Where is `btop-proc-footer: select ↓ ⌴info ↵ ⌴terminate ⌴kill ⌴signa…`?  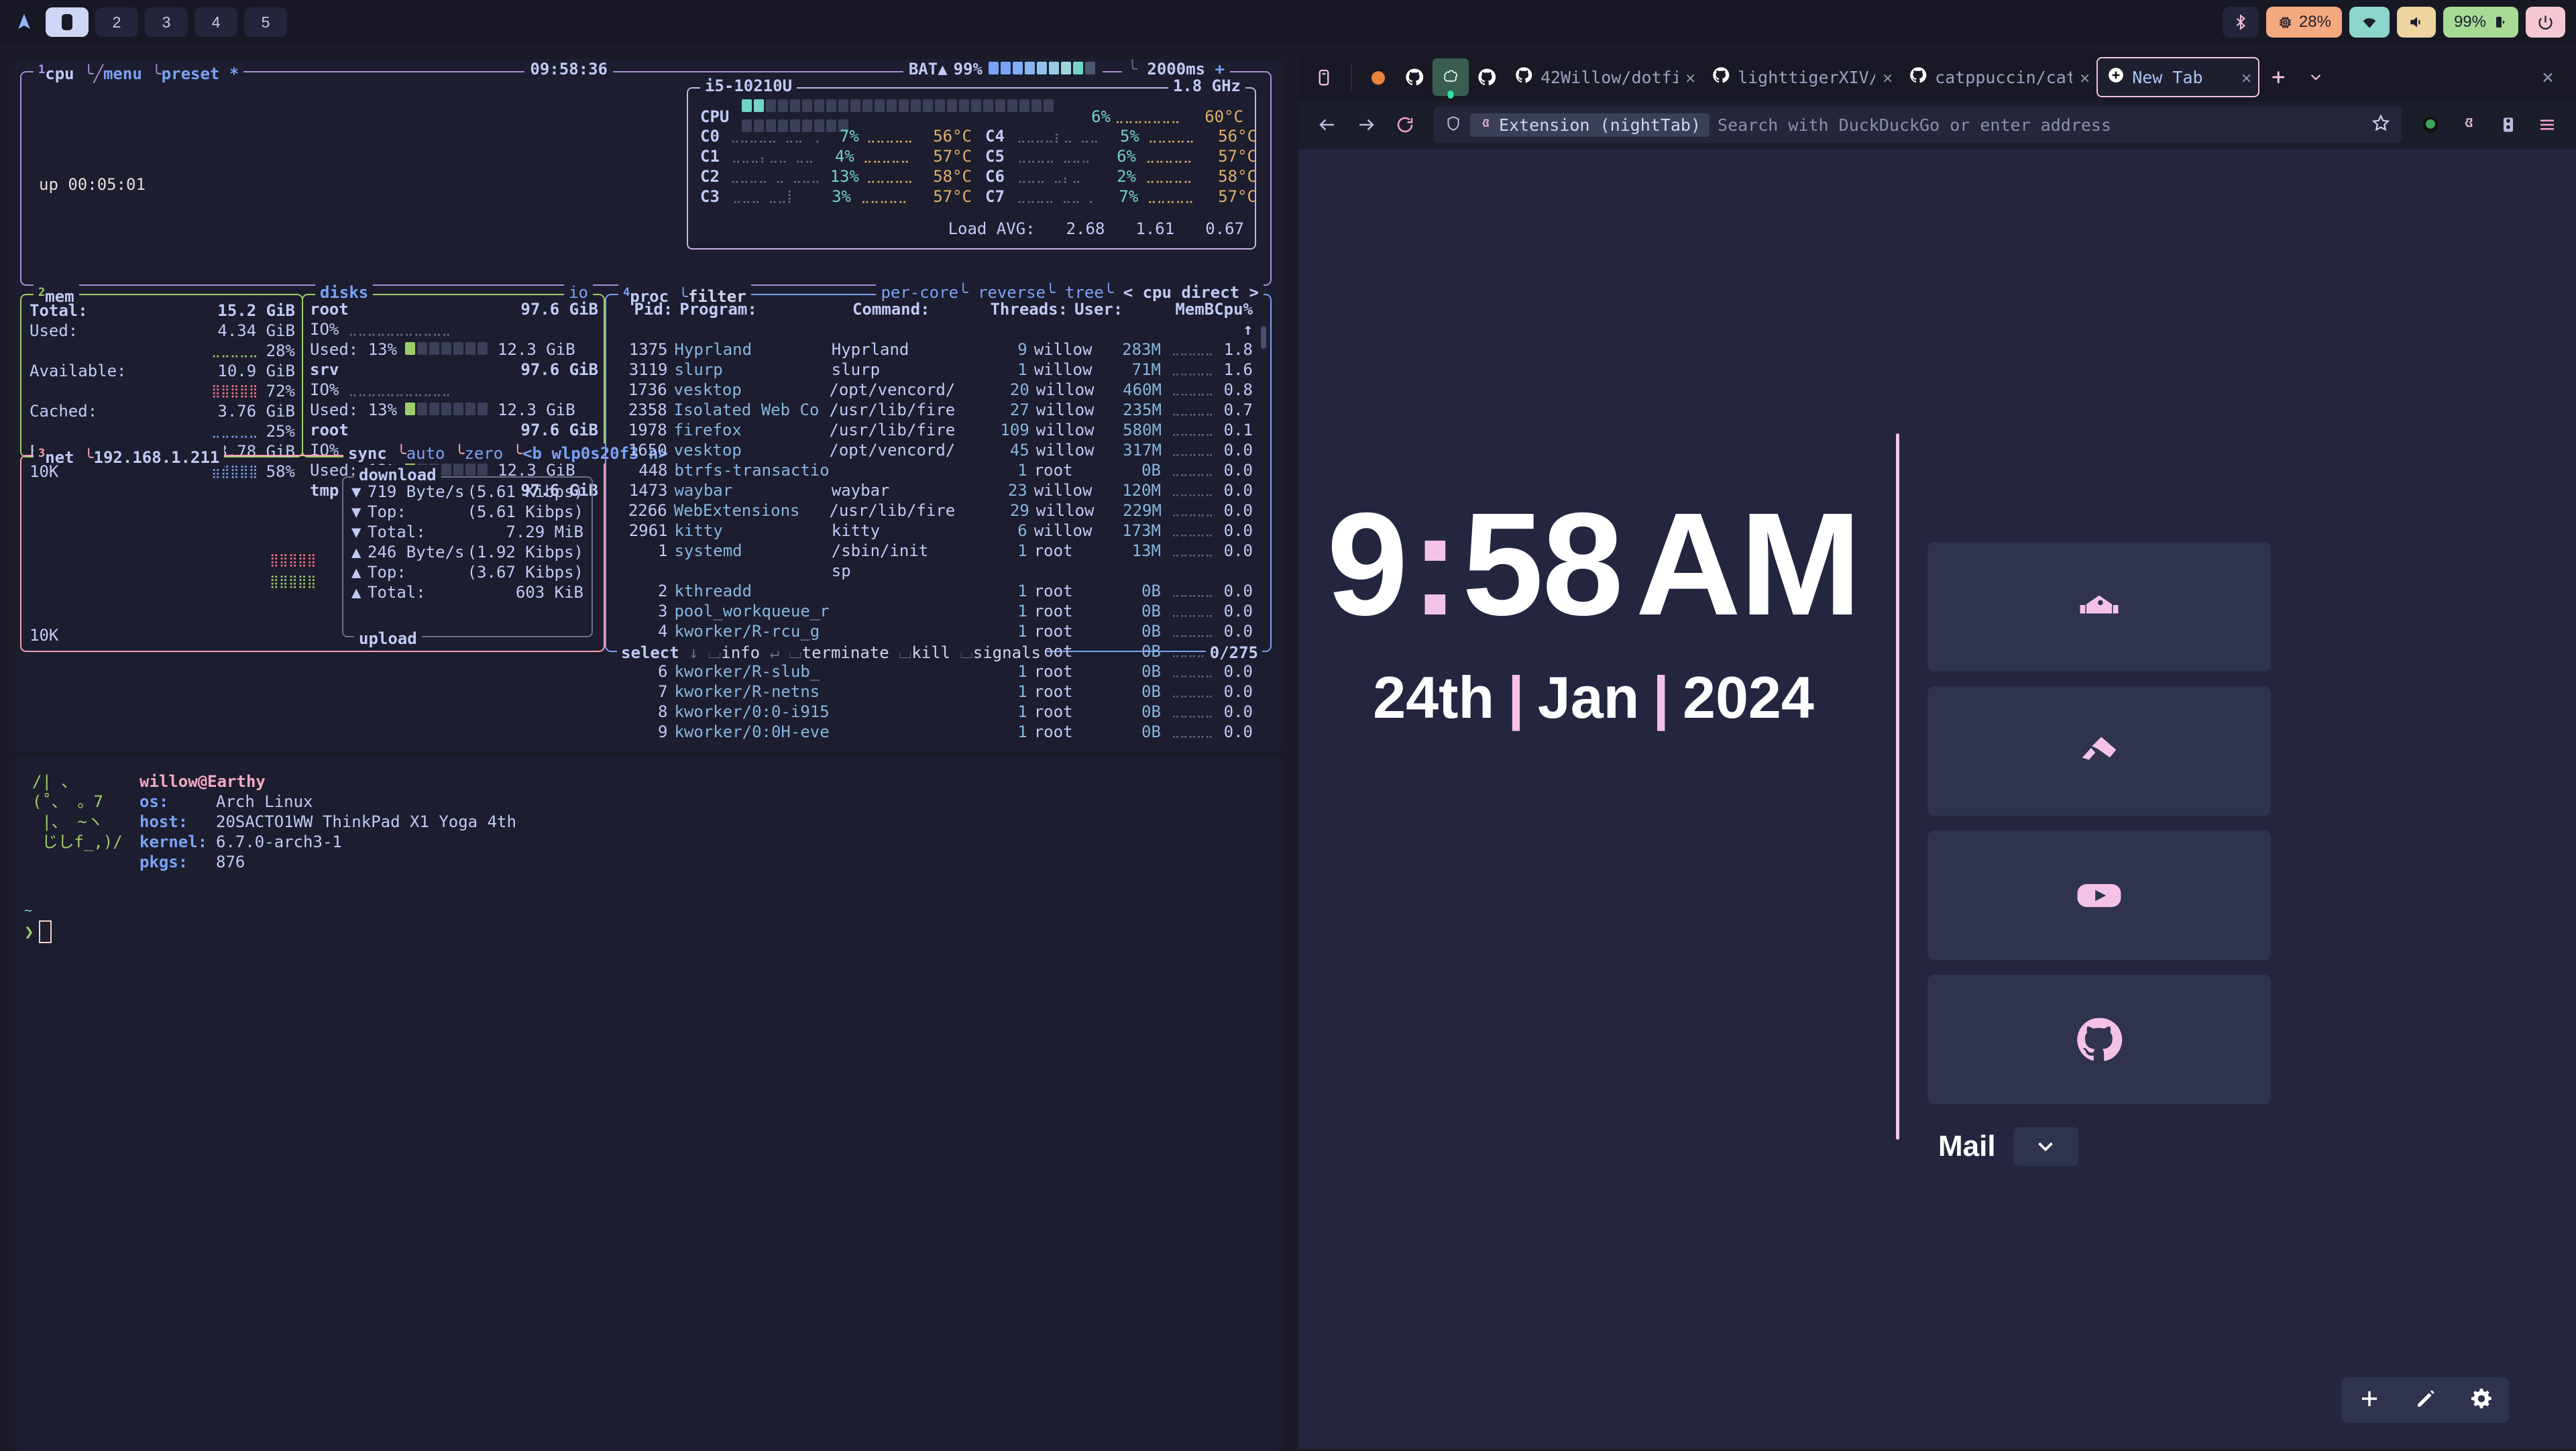 btop-proc-footer: select ↓ ⌴info ↵ ⌴terminate ⌴kill ⌴signa… is located at coordinates (831, 653).